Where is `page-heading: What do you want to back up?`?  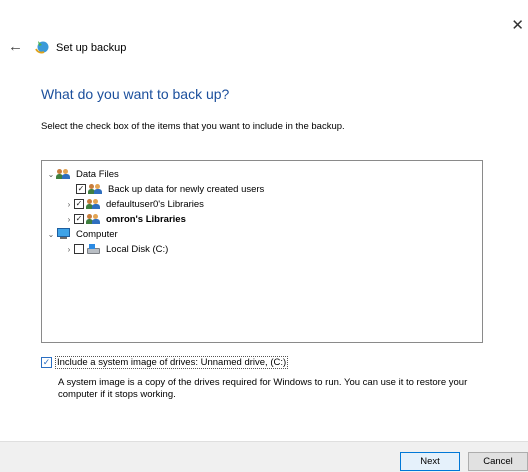
page-heading: What do you want to back up? is located at coordinates (135, 94).